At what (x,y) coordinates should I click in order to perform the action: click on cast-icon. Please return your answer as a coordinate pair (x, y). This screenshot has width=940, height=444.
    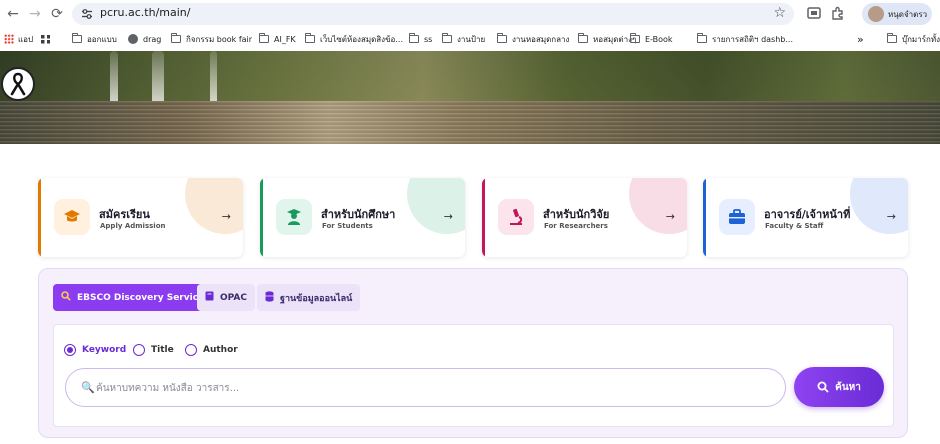
    Looking at the image, I should click on (814, 13).